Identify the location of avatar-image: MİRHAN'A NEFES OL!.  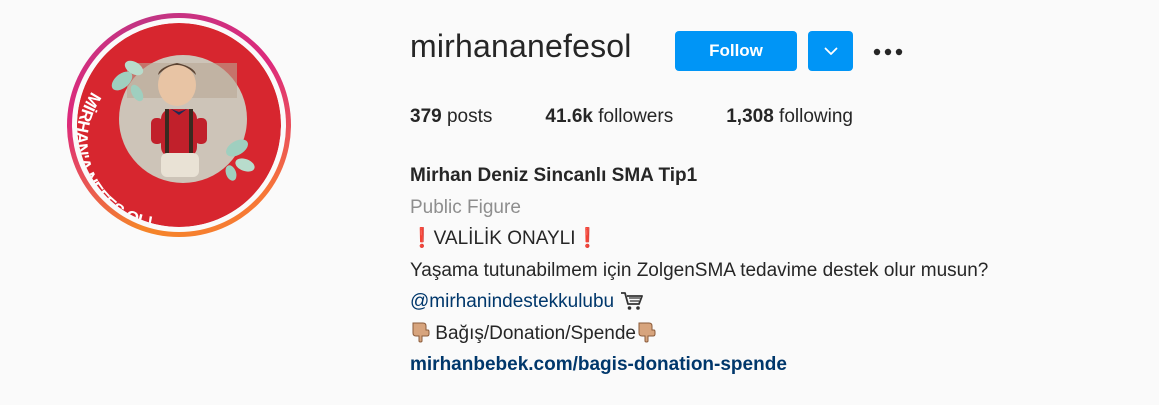
(179, 125).